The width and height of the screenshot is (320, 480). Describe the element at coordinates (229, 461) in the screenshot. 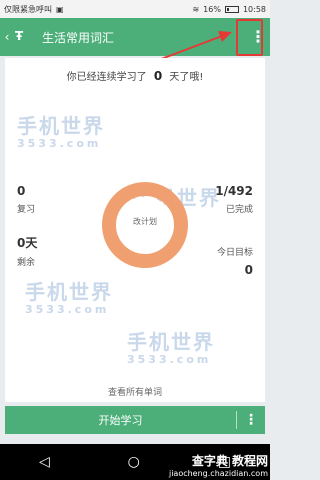

I see `footer-watermark-line1: 查字典 教程网` at that location.